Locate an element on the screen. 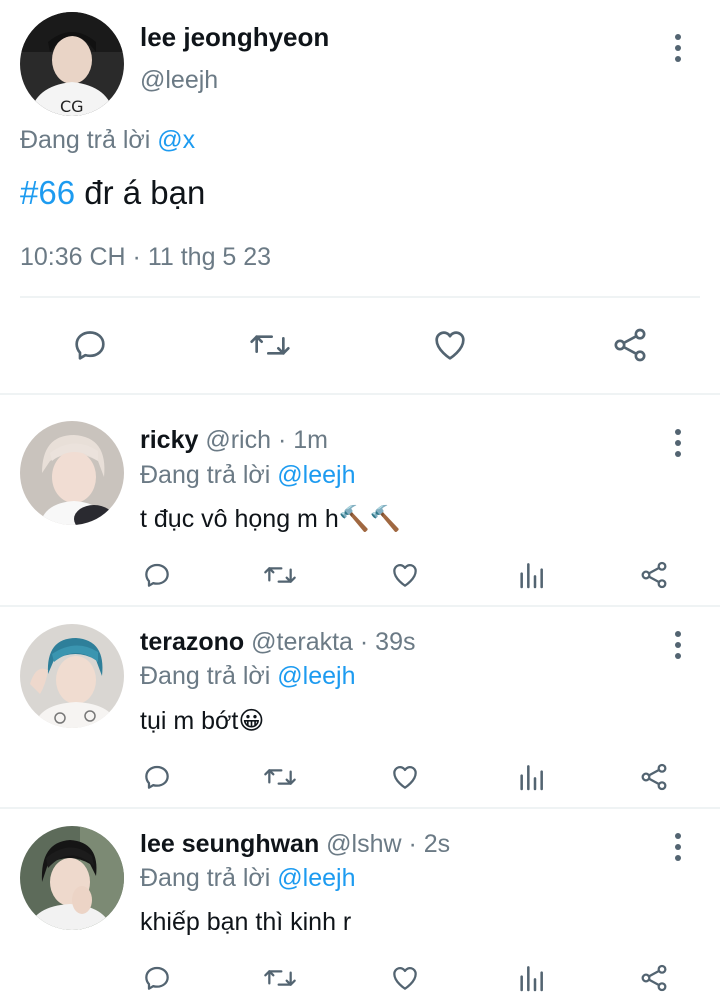 The width and height of the screenshot is (720, 1008). reply-header: lee seunghwan @lshw · 2s is located at coordinates (295, 844).